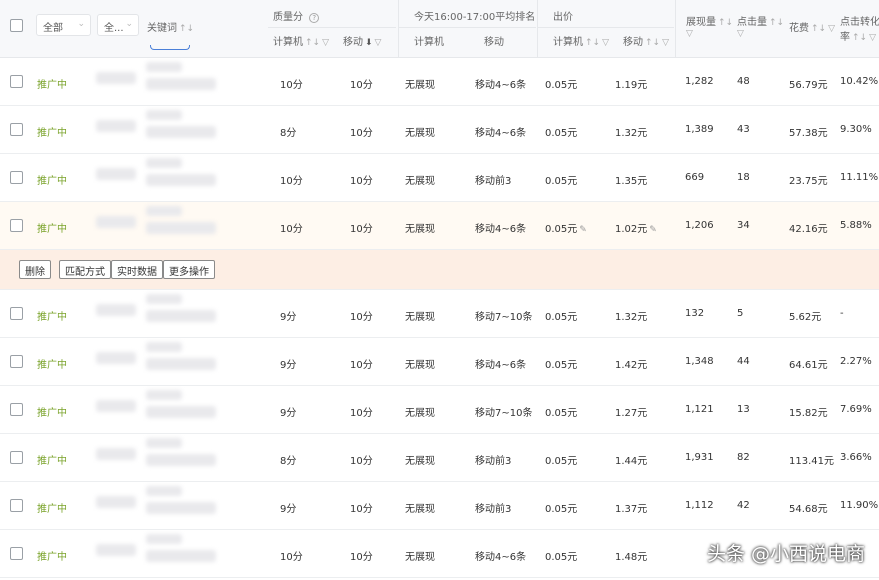  I want to click on quality-mobile-header: 移动 ⬇ ▽, so click(362, 40).